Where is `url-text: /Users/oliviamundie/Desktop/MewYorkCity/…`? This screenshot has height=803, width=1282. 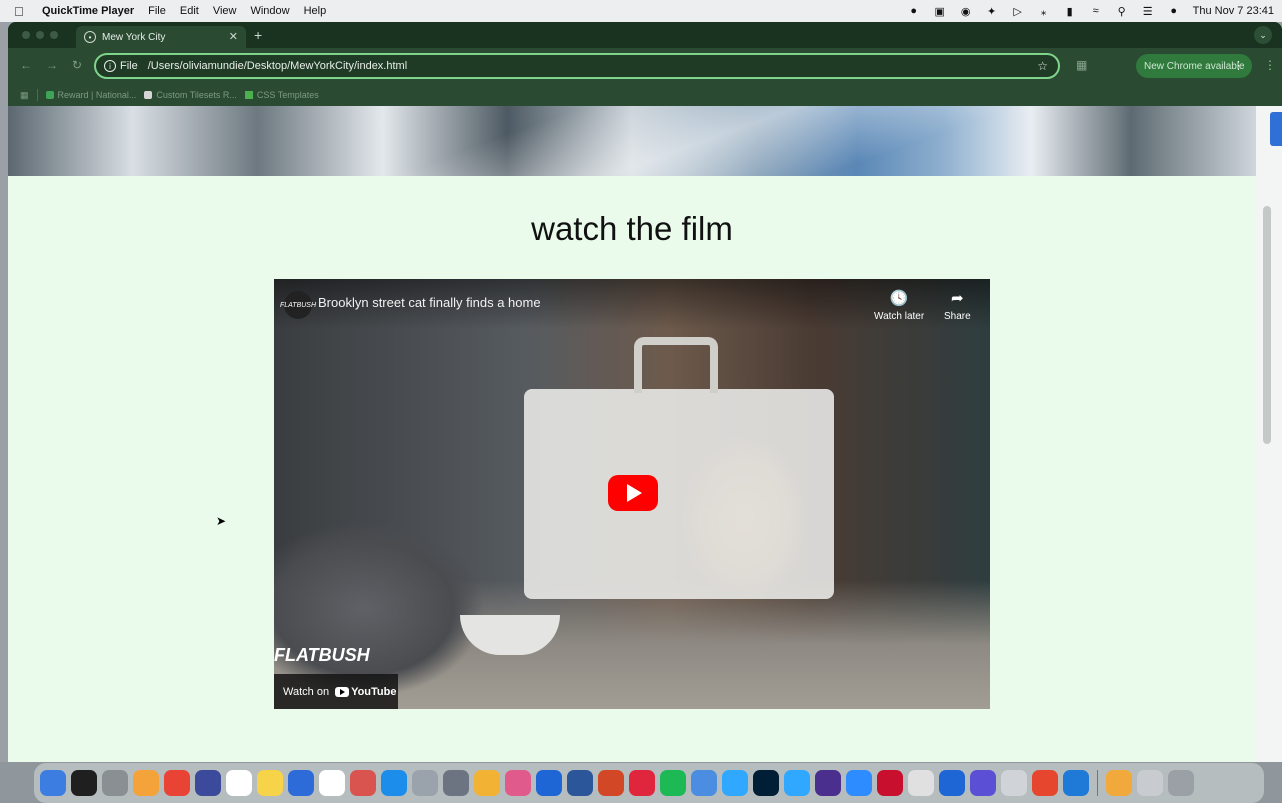
url-text: /Users/oliviamundie/Desktop/MewYorkCity/… is located at coordinates (277, 66).